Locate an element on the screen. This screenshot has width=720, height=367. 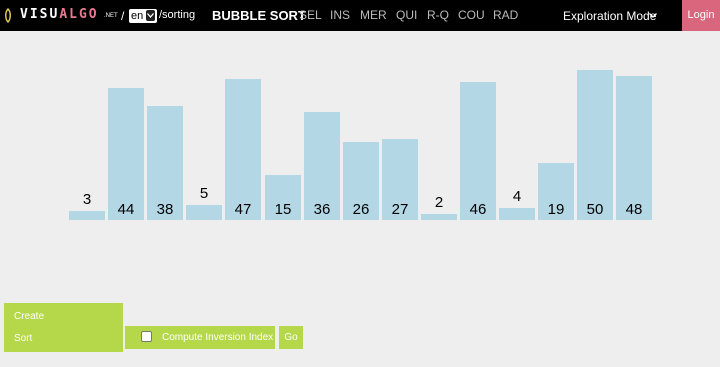
logo-suffix: .NET is located at coordinates (111, 16).